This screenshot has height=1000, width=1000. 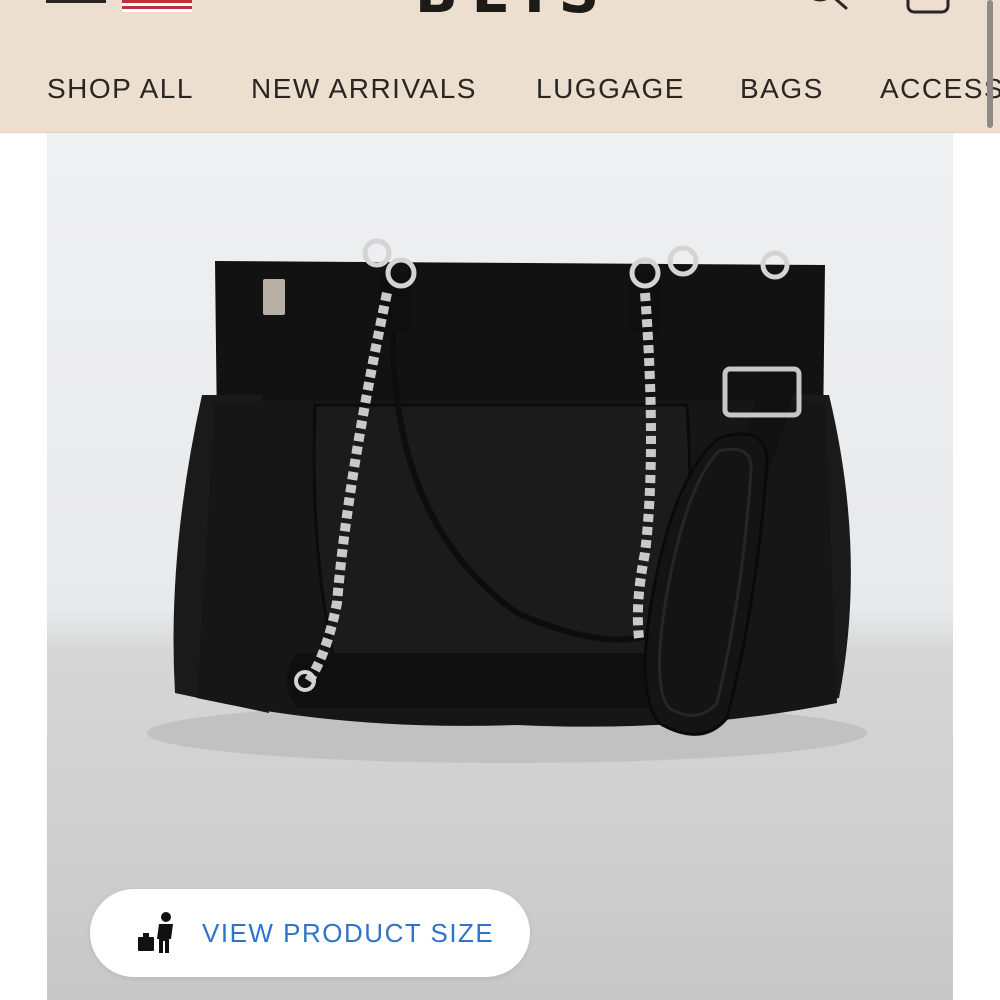 I want to click on nav-bags: BAGS, so click(x=782, y=89).